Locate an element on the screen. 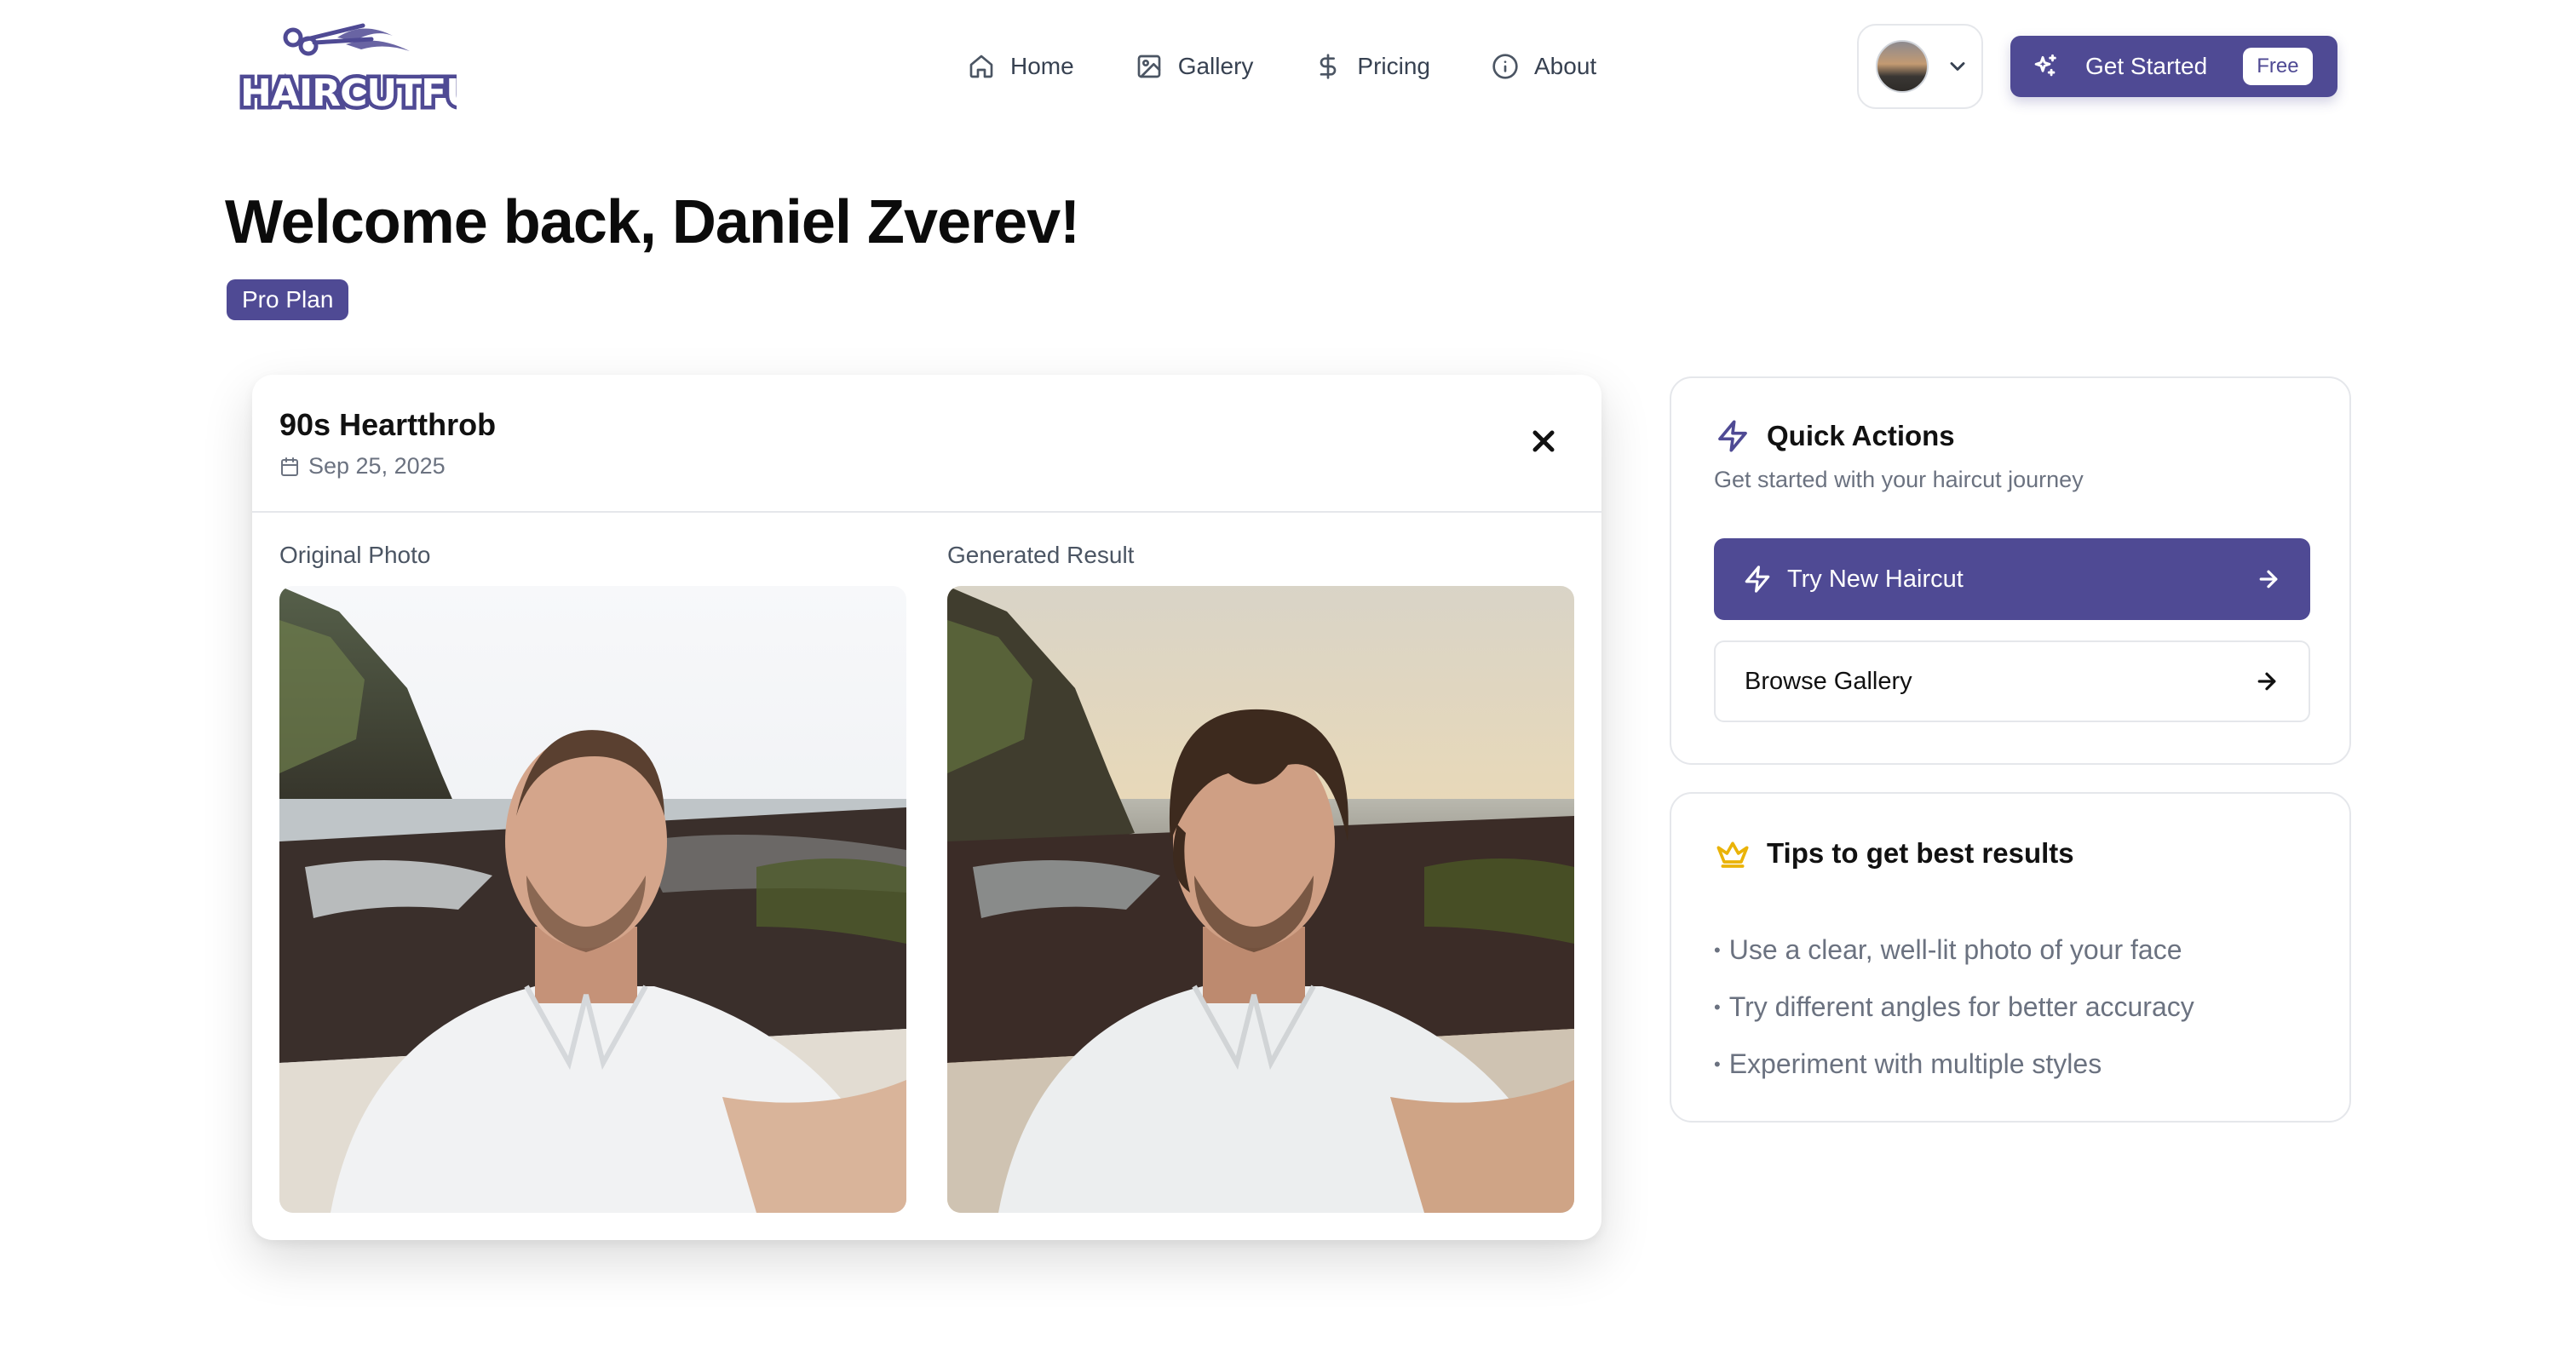  crown-icon is located at coordinates (1733, 854).